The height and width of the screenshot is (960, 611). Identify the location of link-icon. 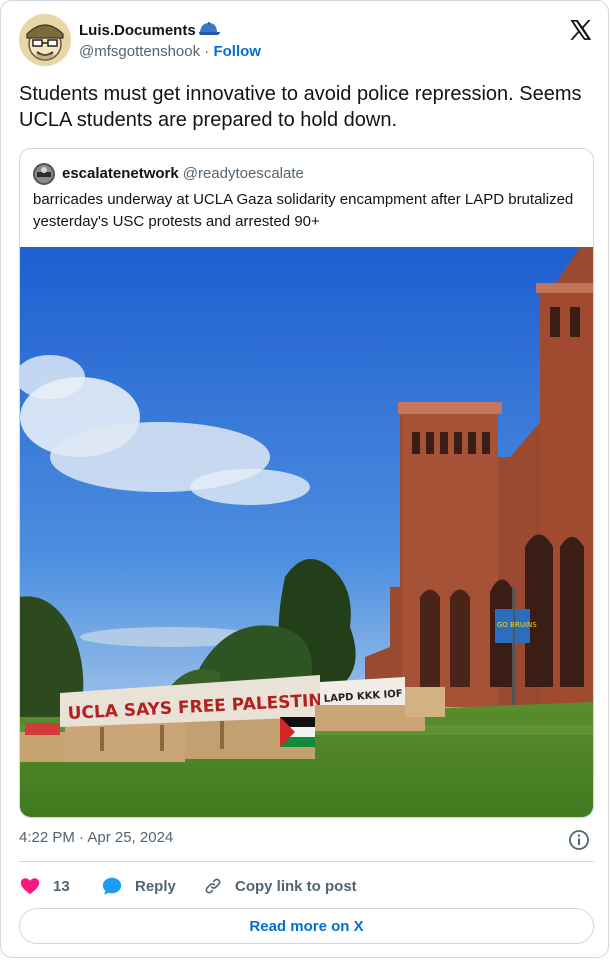
(213, 886).